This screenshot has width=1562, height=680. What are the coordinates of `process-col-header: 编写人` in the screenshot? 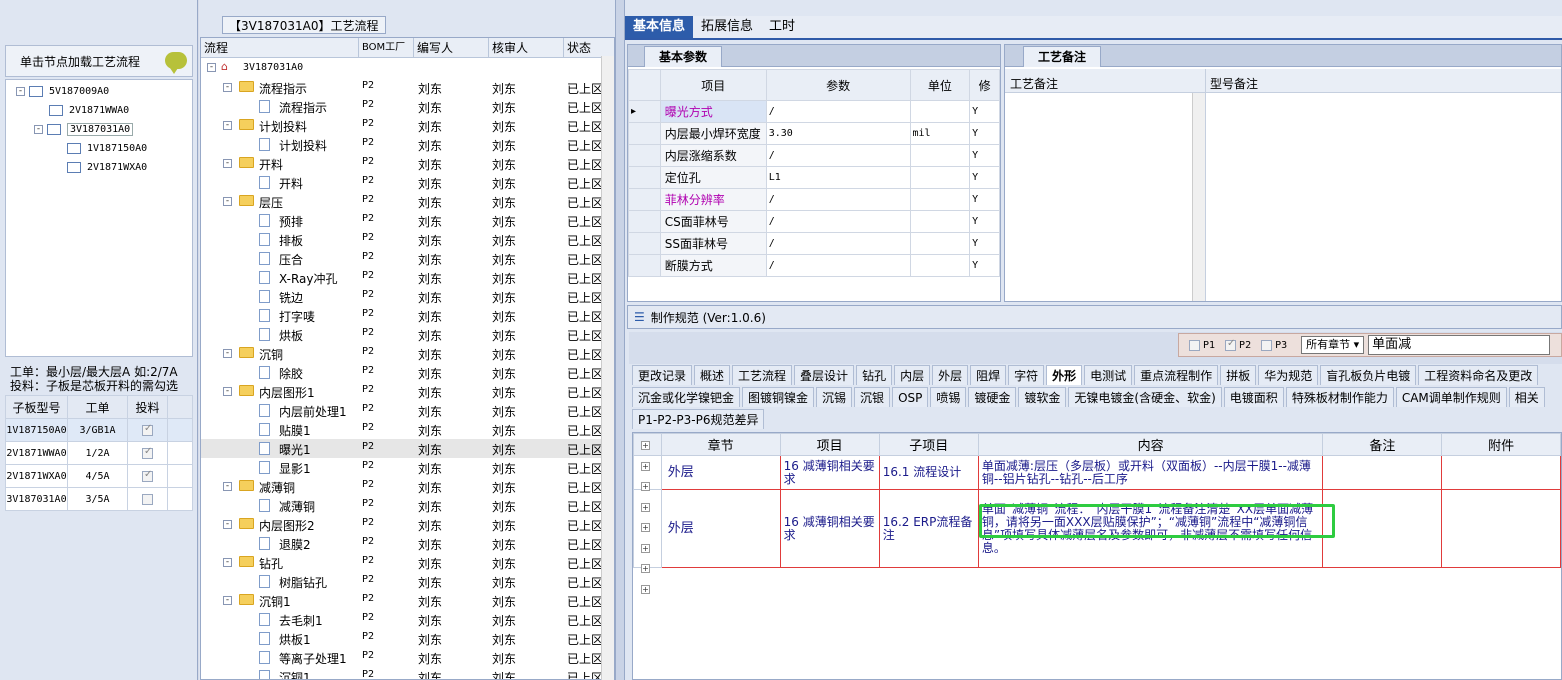 It's located at (451, 48).